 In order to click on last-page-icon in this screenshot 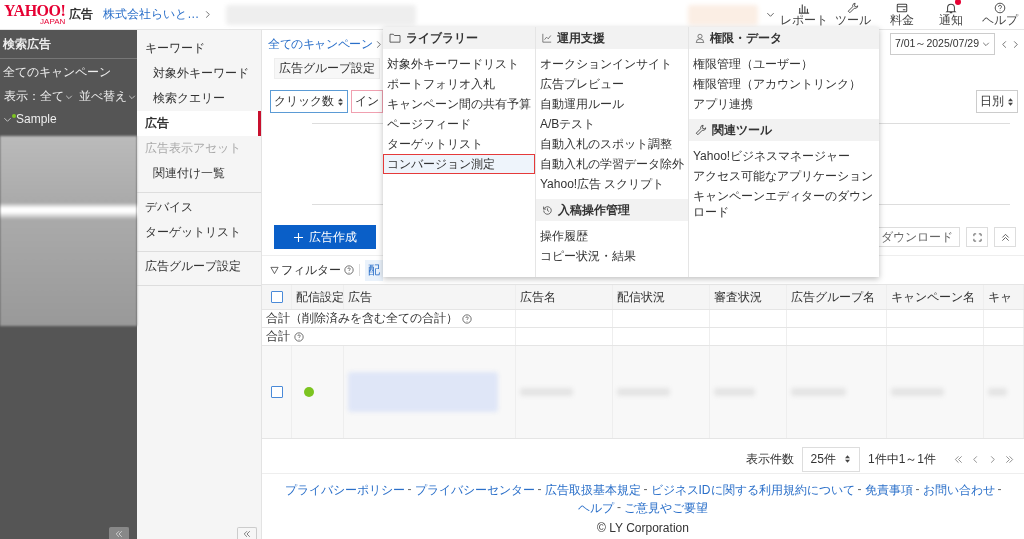, I will do `click(1009, 459)`.